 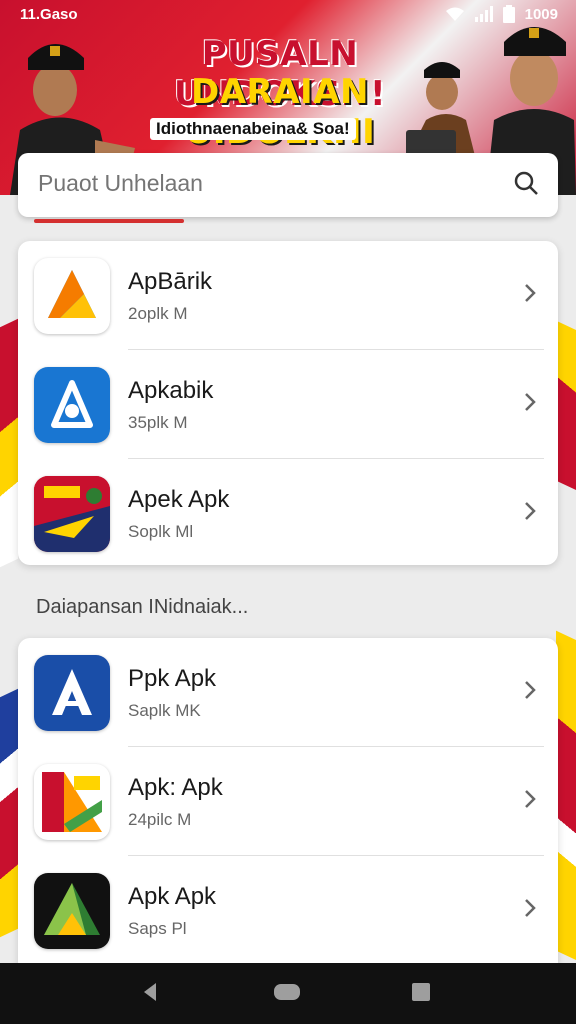 What do you see at coordinates (566, 410) in the screenshot?
I see `right-flag-stripe` at bounding box center [566, 410].